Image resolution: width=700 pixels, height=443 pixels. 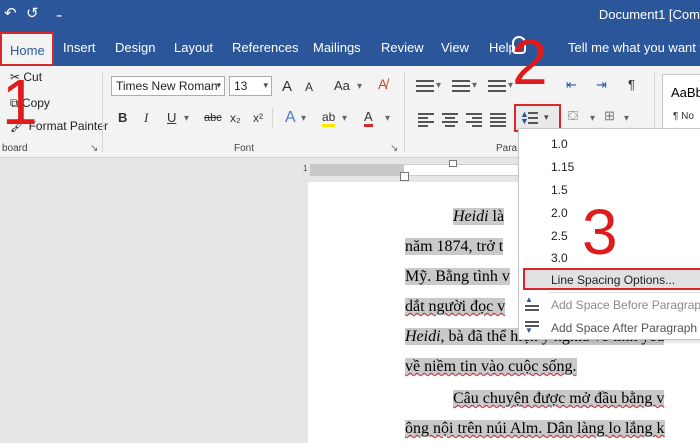 I want to click on highlight-color-button: ab, so click(x=329, y=118).